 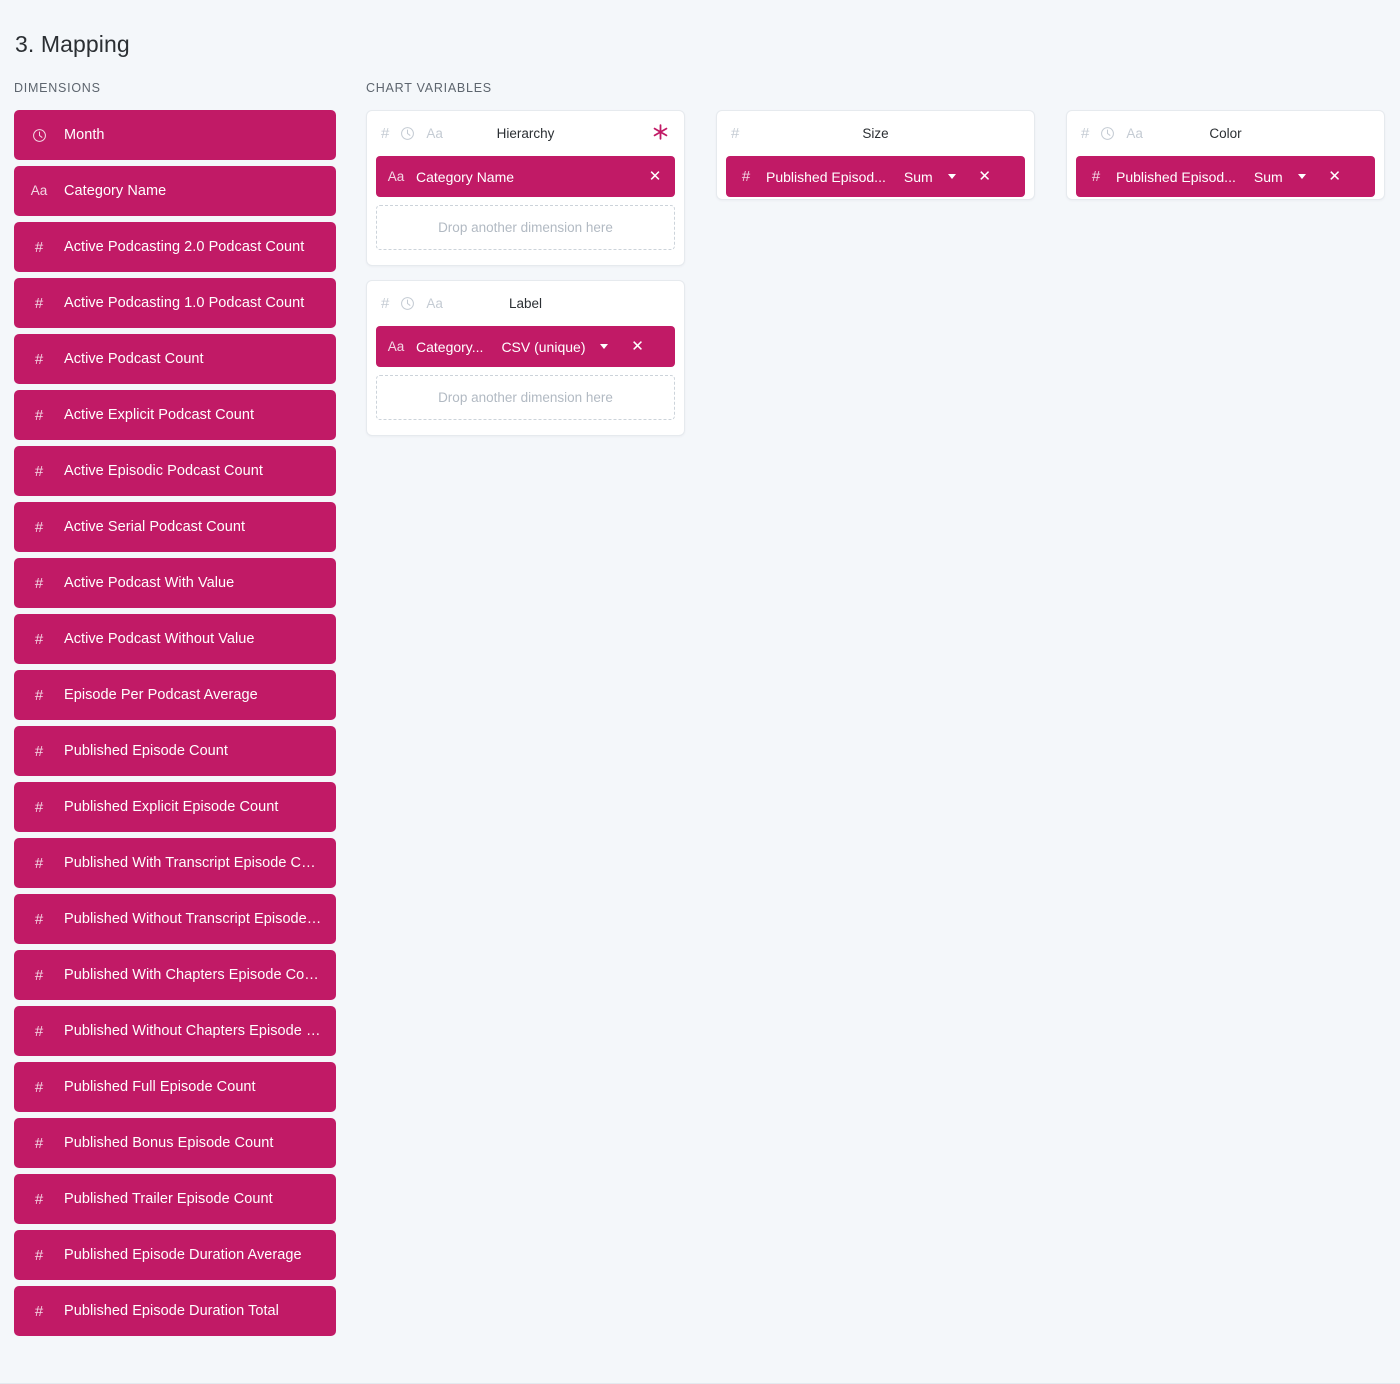 What do you see at coordinates (184, 247) in the screenshot?
I see `dimension-item-label: Active Podcasting 2.0 Podcast Count` at bounding box center [184, 247].